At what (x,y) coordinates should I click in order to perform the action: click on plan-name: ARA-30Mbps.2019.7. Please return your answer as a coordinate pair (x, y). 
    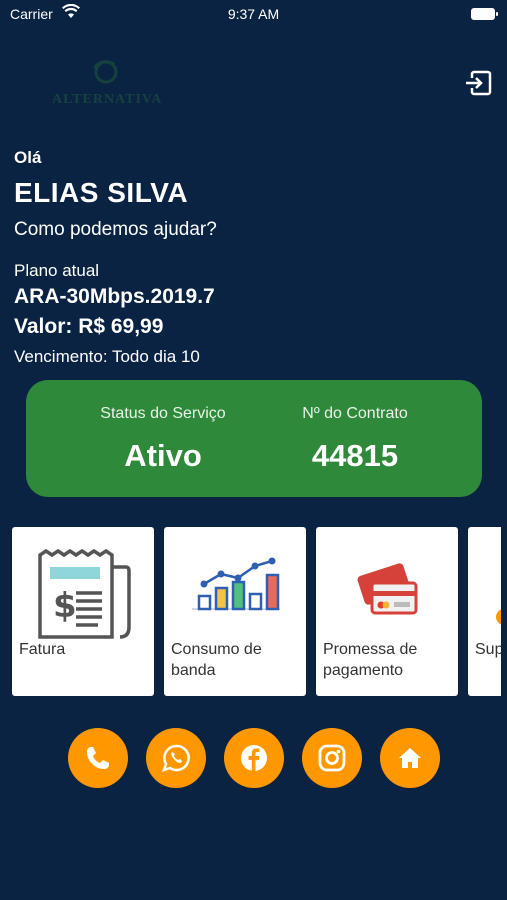
    Looking at the image, I should click on (114, 296).